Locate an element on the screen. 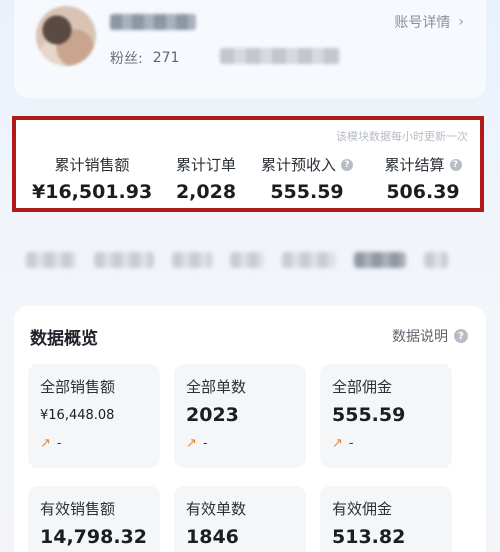 Image resolution: width=500 pixels, height=552 pixels. stat-value: ¥16,501.93 is located at coordinates (92, 192).